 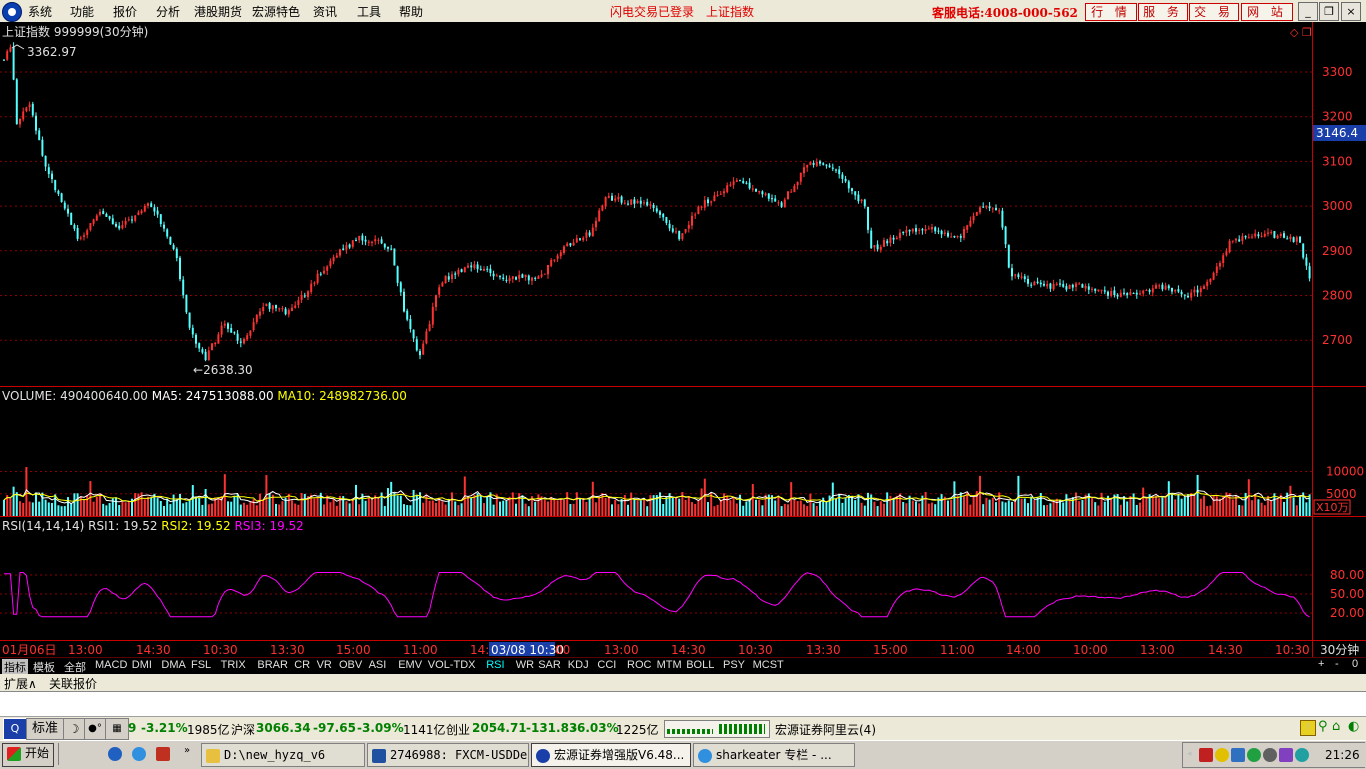 I want to click on indicator-tab-rsi: RSI, so click(x=495, y=665).